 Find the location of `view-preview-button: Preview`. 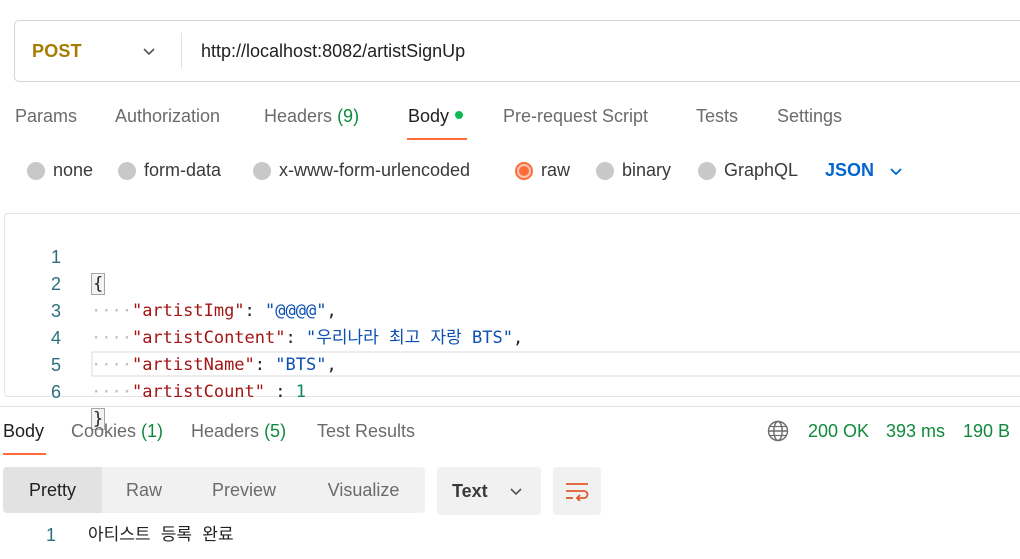

view-preview-button: Preview is located at coordinates (244, 490).